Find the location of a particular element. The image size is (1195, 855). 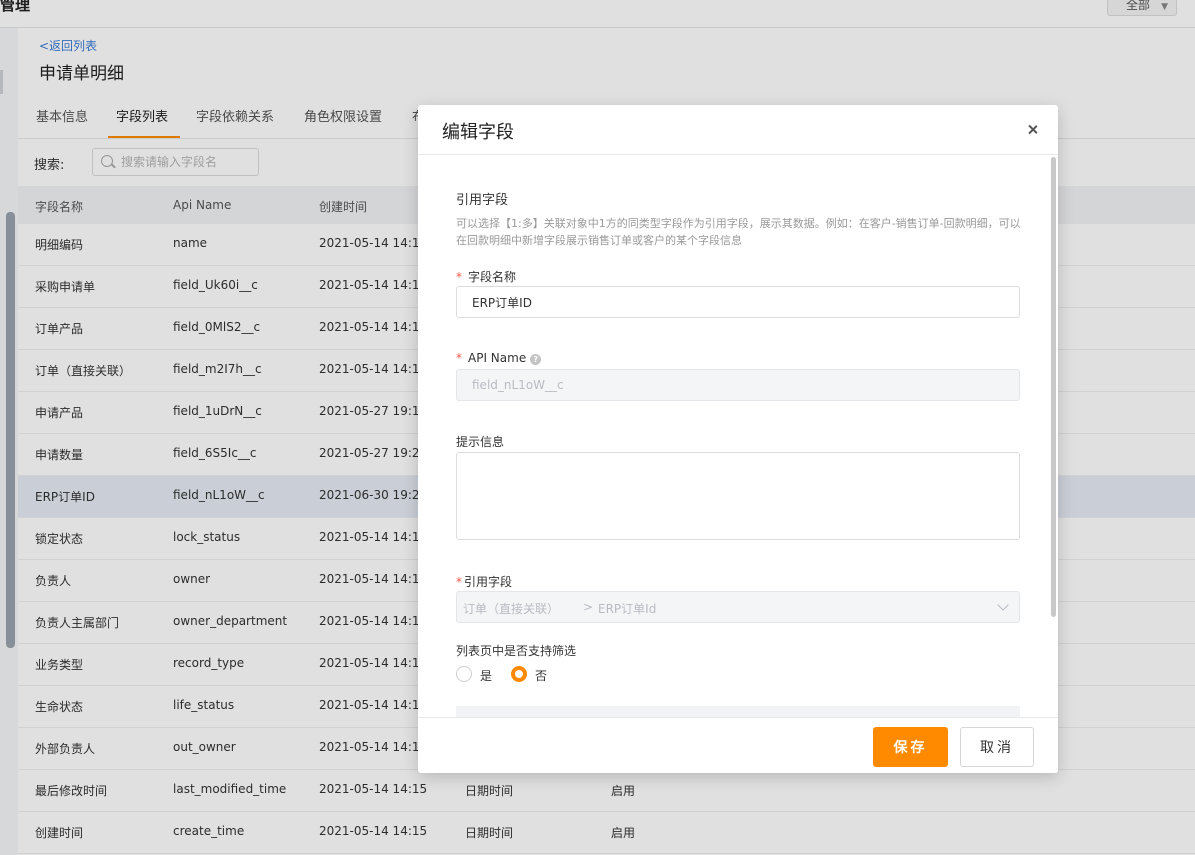

api-name-label-text: API Name is located at coordinates (497, 358).